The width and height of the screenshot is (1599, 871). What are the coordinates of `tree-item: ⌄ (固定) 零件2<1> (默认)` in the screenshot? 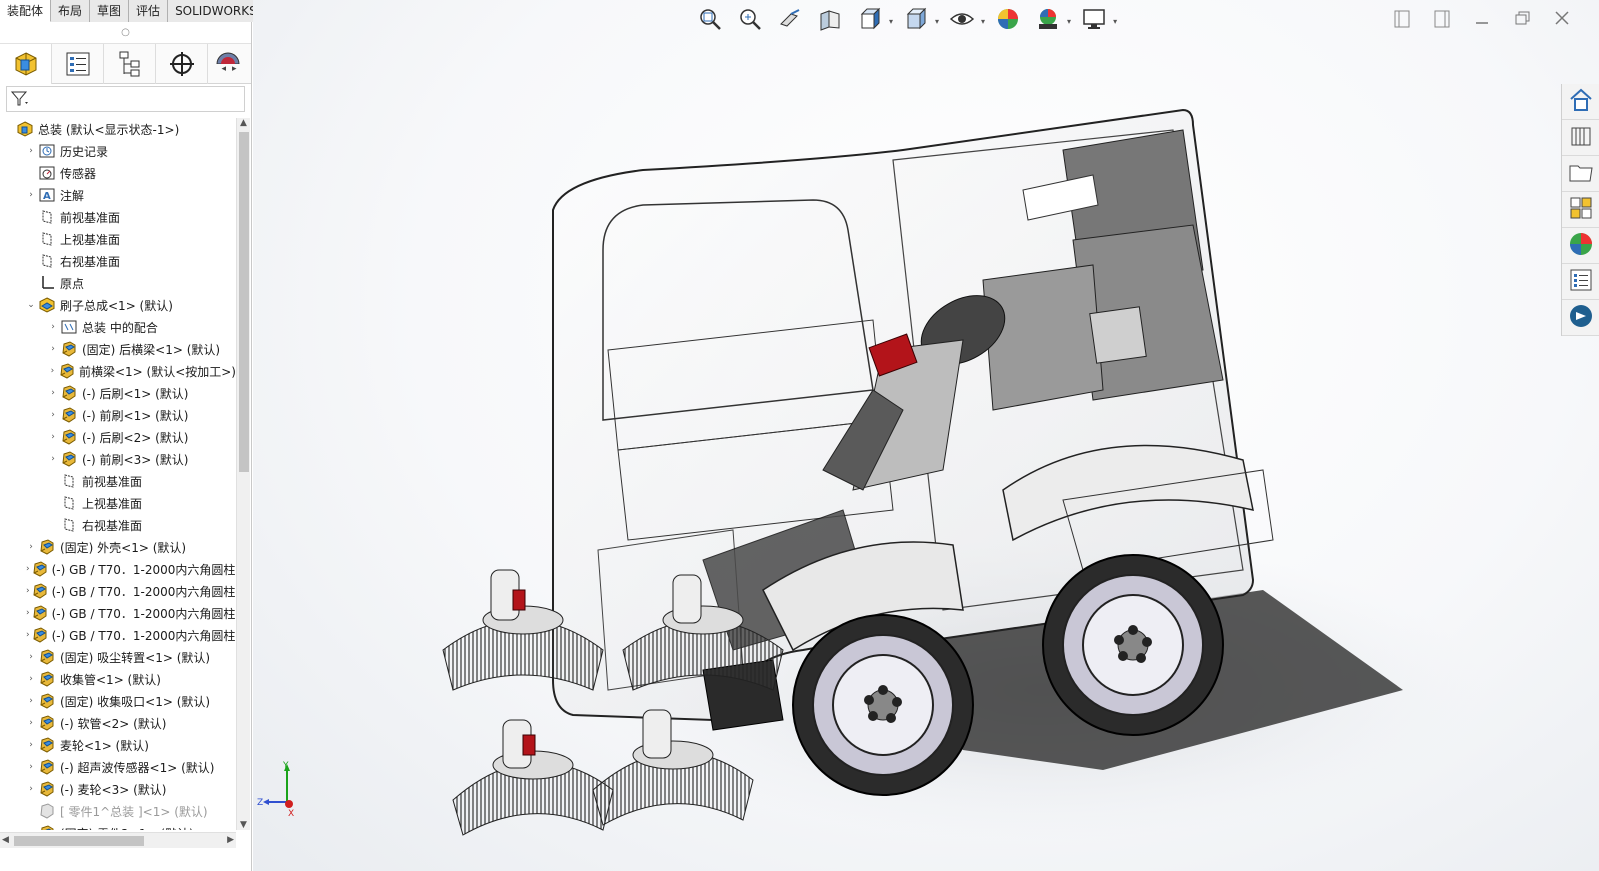 It's located at (118, 826).